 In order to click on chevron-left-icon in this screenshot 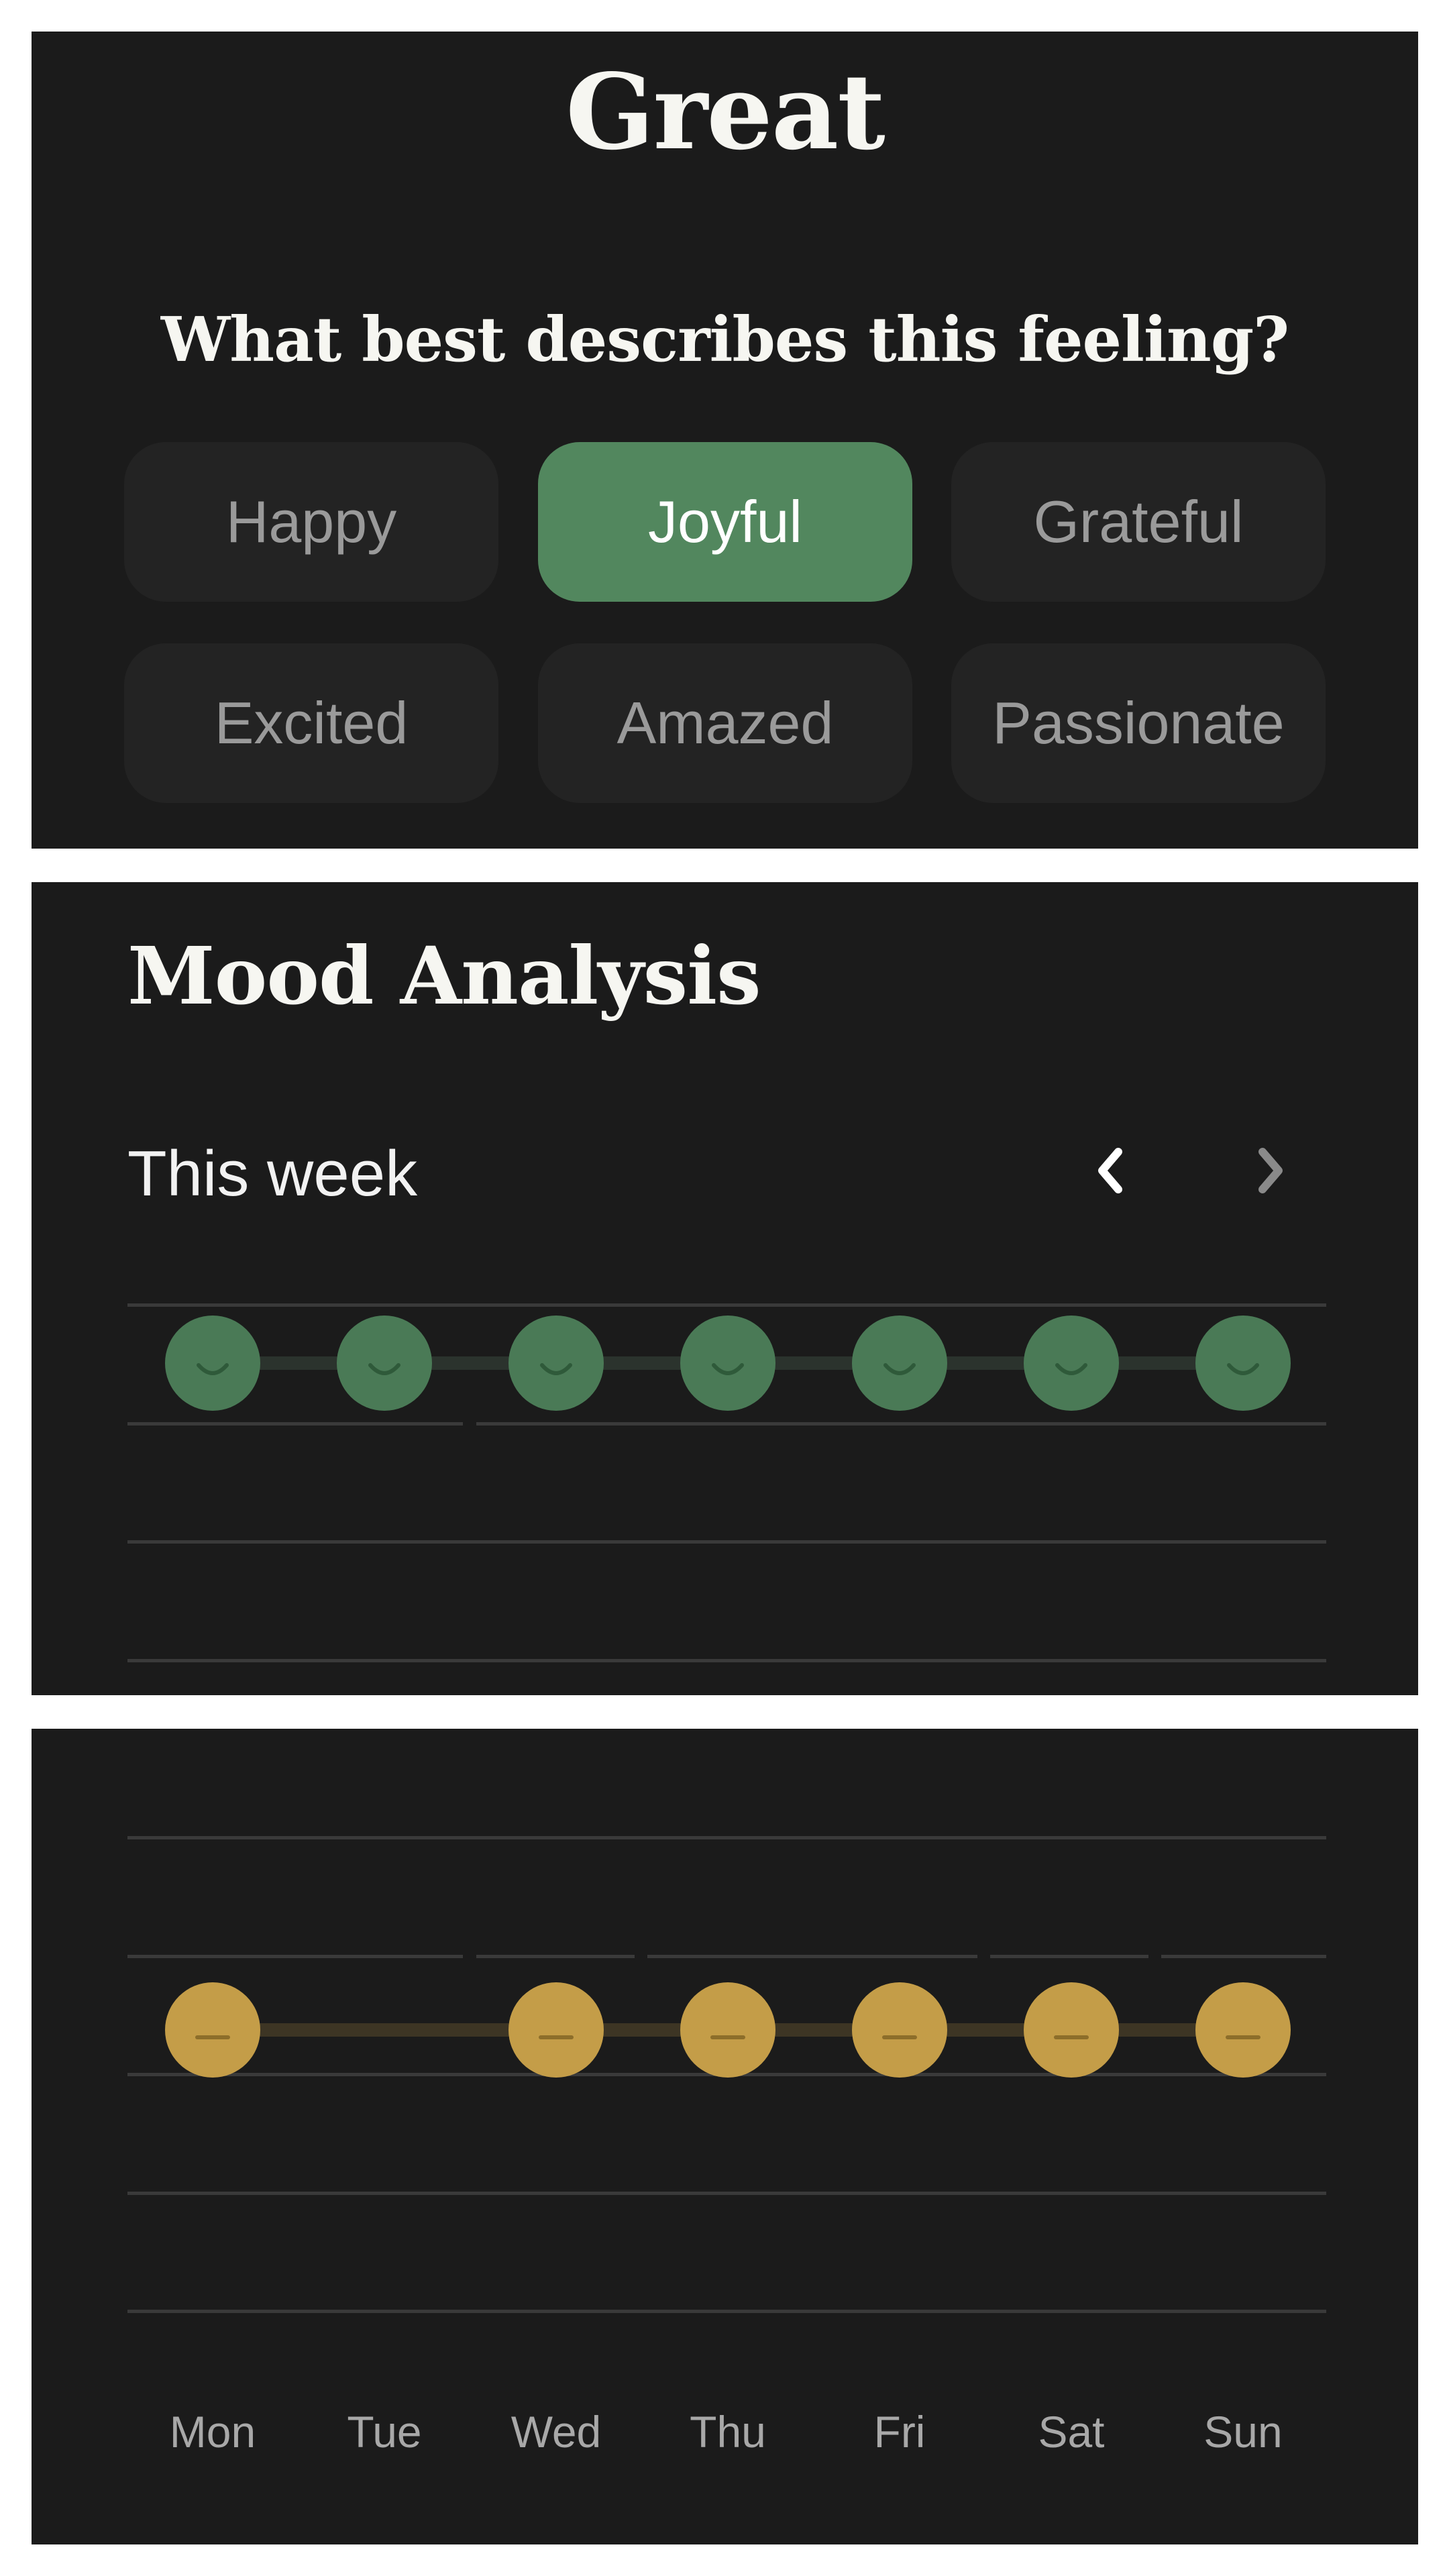, I will do `click(1111, 1170)`.